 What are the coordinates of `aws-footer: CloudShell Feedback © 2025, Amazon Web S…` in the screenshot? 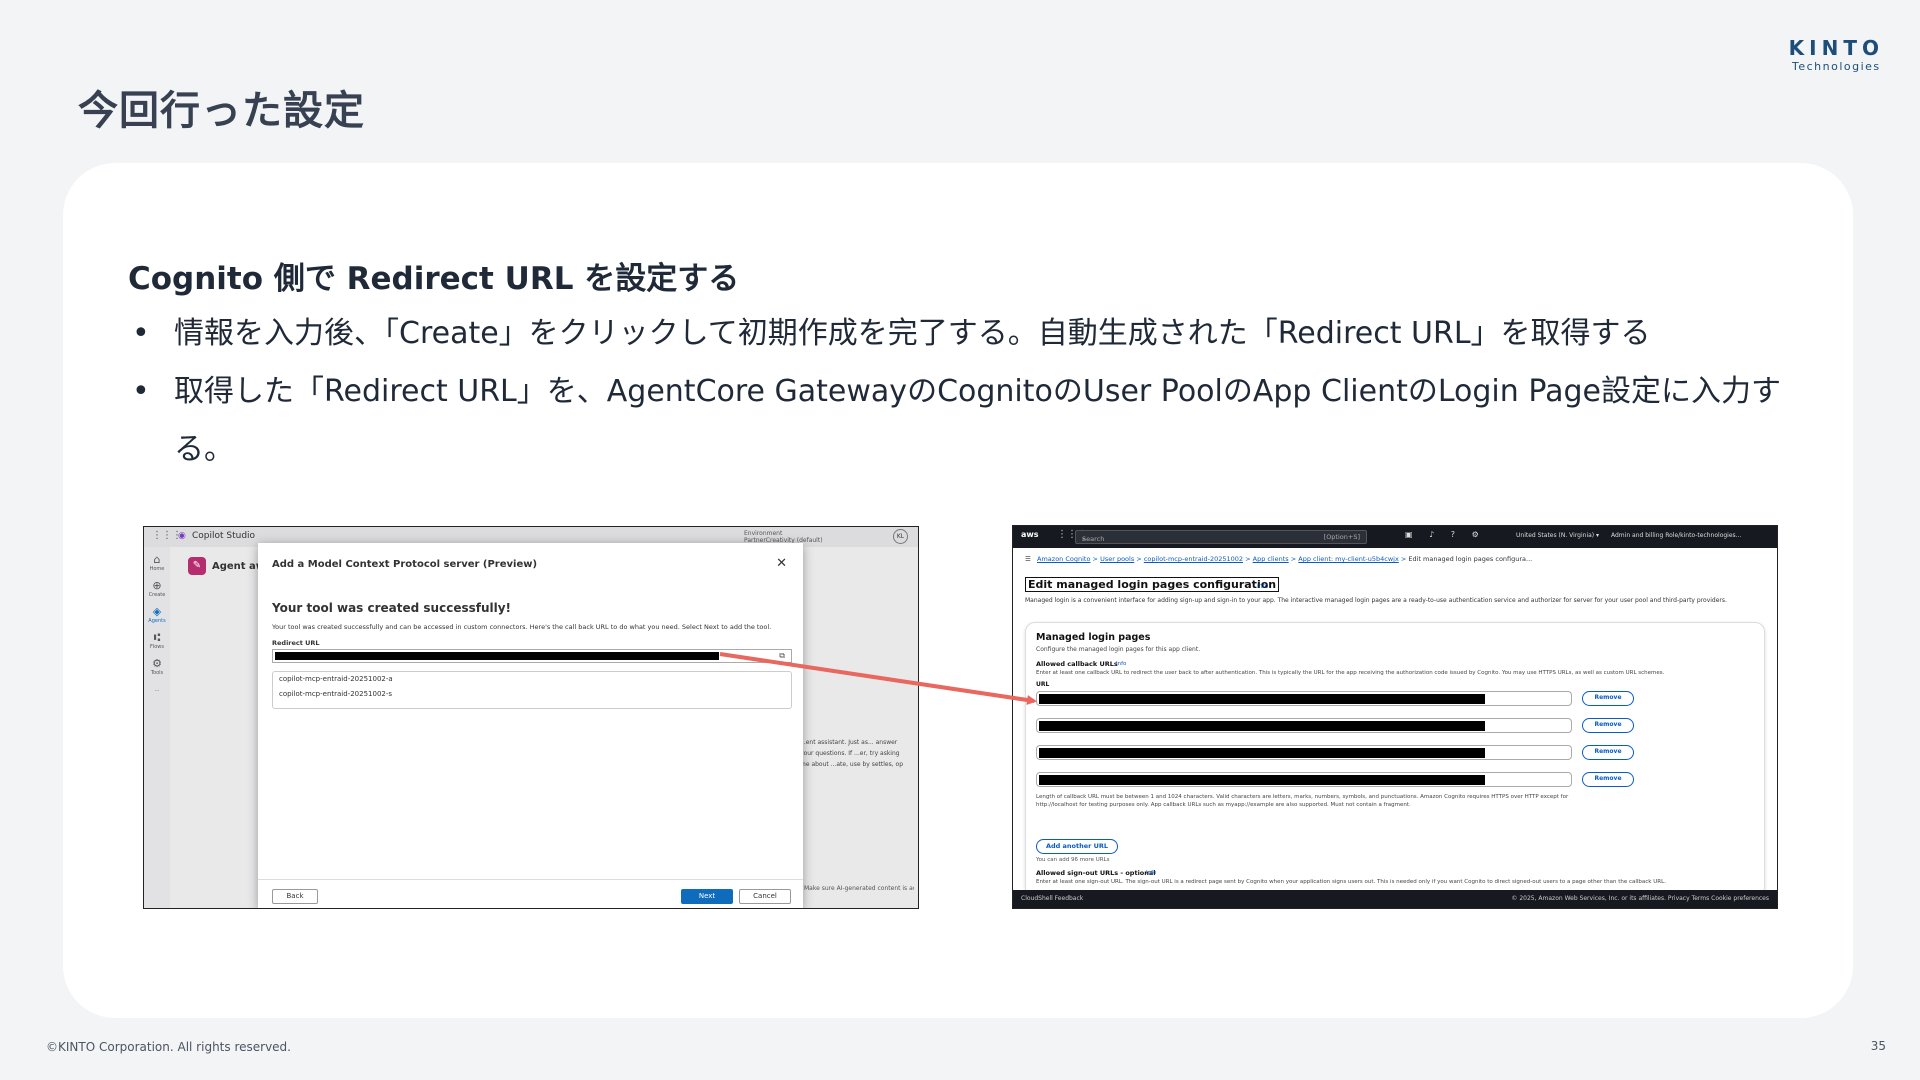 It's located at (1395, 899).